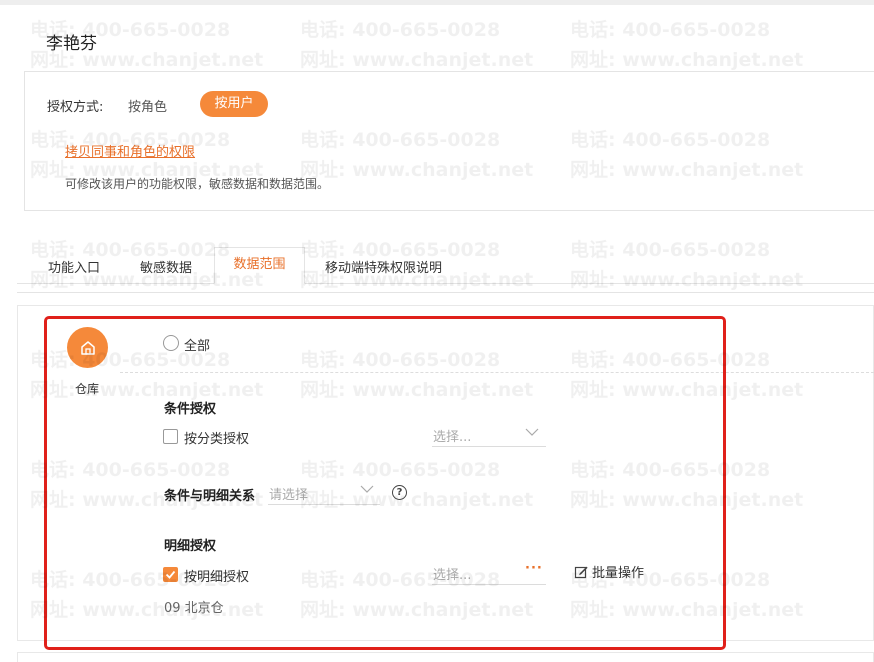  What do you see at coordinates (71, 44) in the screenshot?
I see `page-title: 李艳芬` at bounding box center [71, 44].